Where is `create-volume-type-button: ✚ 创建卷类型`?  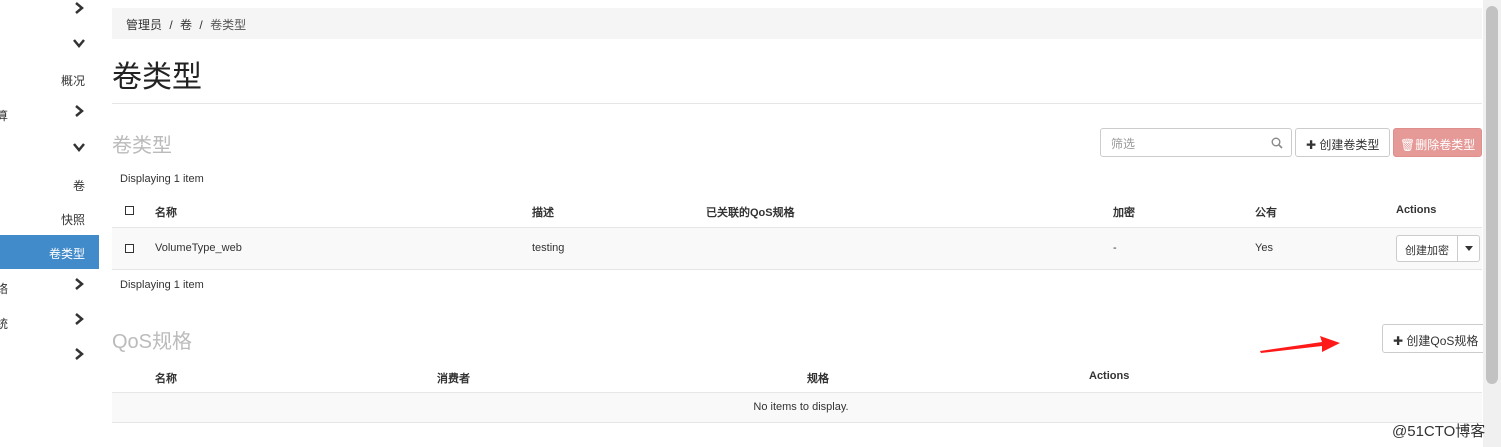
create-volume-type-button: ✚ 创建卷类型 is located at coordinates (1343, 142).